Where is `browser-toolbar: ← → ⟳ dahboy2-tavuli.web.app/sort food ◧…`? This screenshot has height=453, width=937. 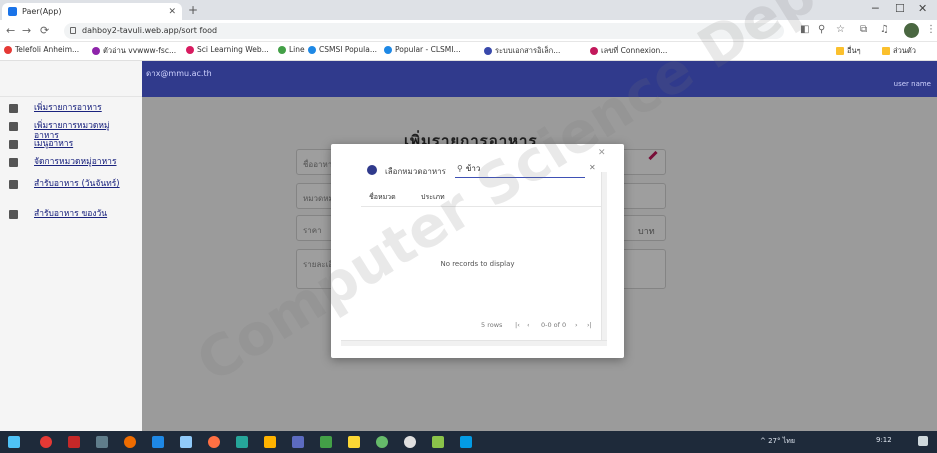 browser-toolbar: ← → ⟳ dahboy2-tavuli.web.app/sort food ◧… is located at coordinates (468, 31).